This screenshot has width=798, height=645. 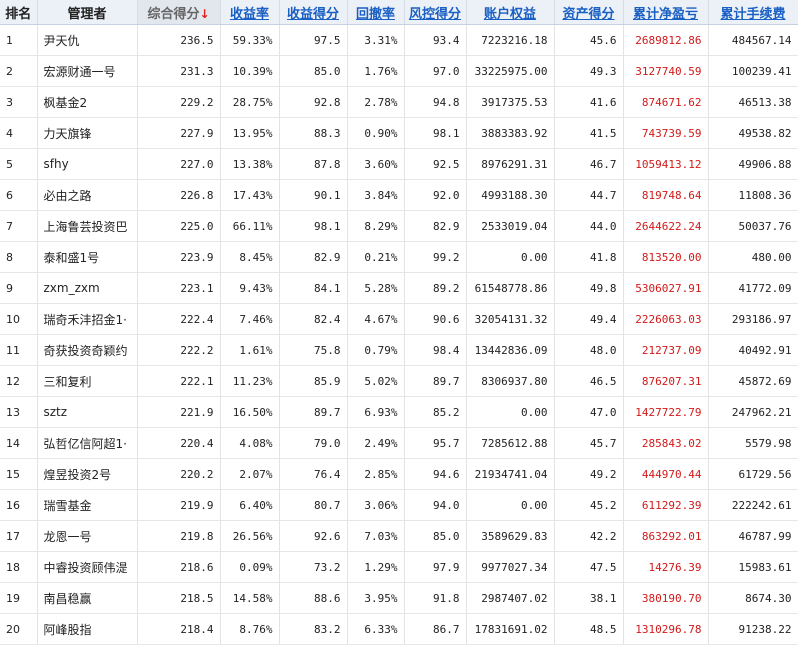 What do you see at coordinates (19, 350) in the screenshot?
I see `cell-rank: 11` at bounding box center [19, 350].